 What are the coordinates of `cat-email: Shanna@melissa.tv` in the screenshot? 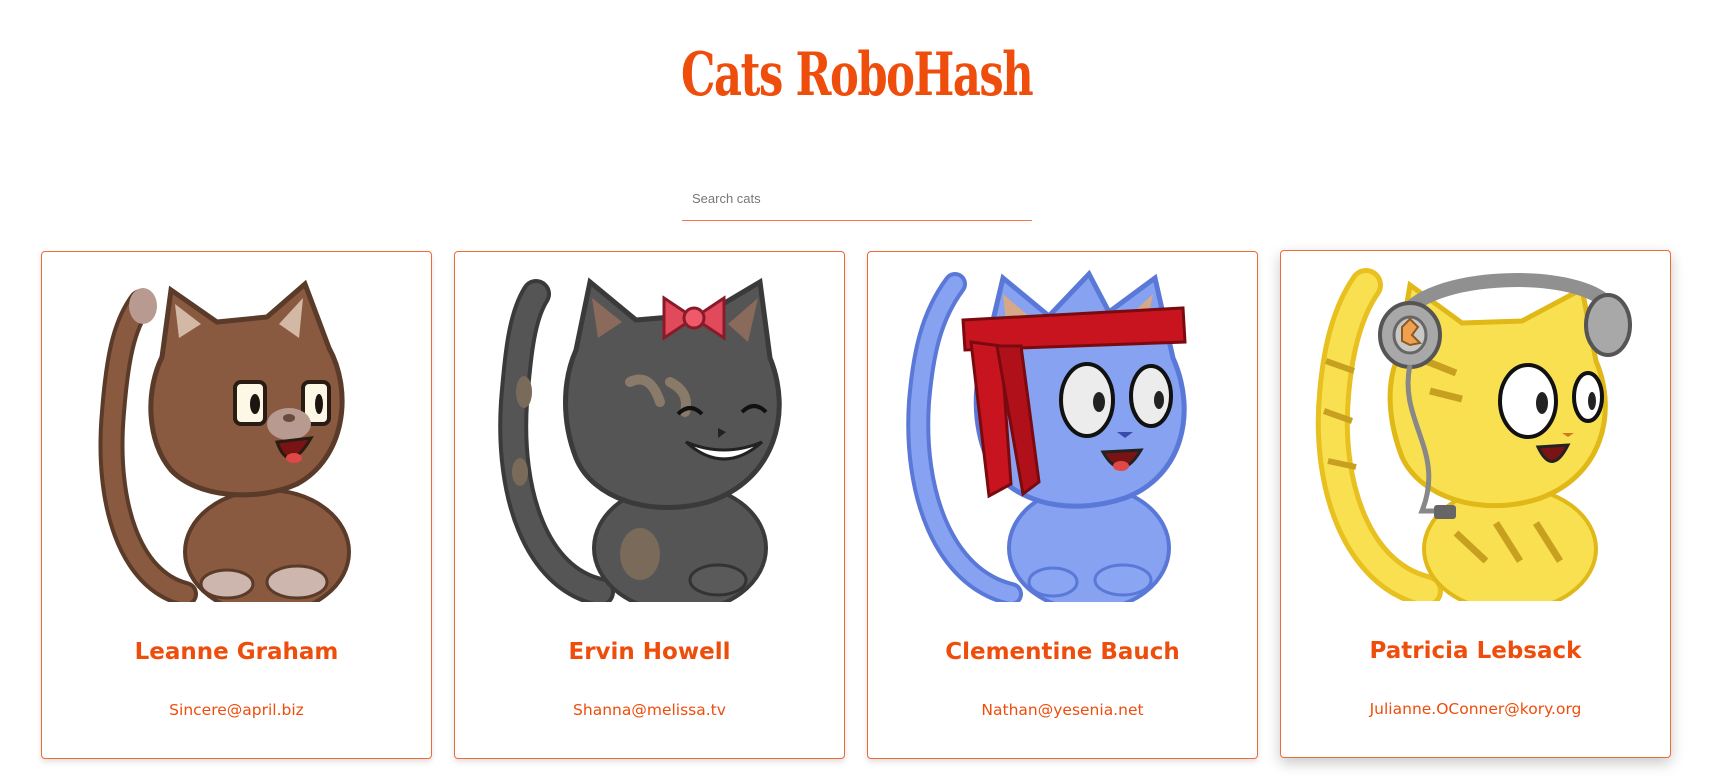 It's located at (649, 710).